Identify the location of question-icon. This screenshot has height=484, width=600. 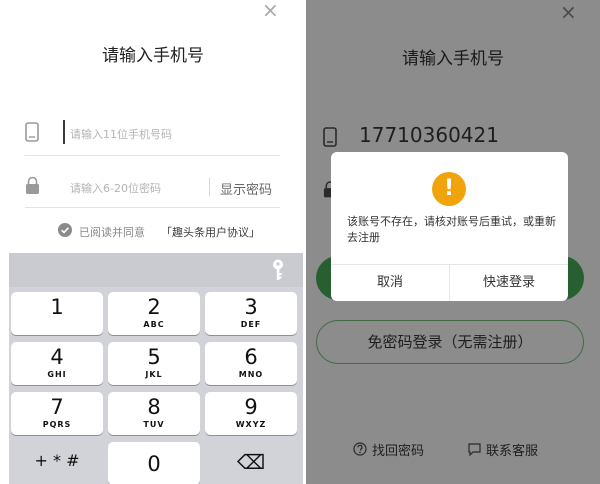
(360, 449).